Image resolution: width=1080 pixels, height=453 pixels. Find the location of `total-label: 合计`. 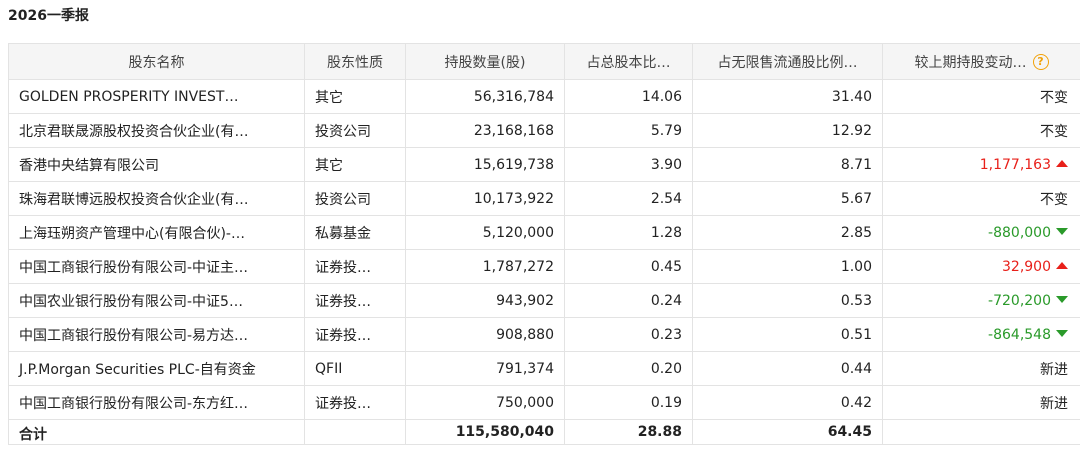

total-label: 合计 is located at coordinates (156, 432).